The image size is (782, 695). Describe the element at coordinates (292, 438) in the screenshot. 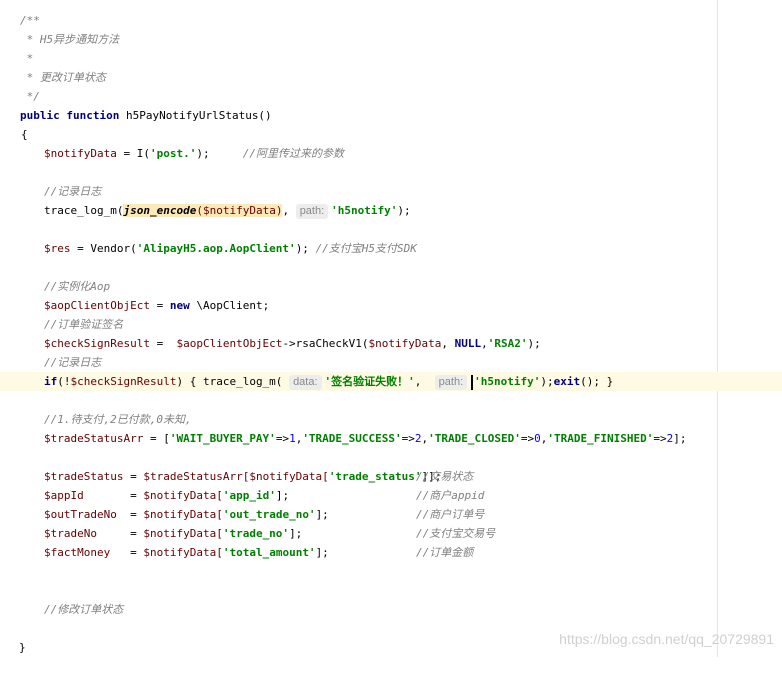

I see `number-literal: 1` at that location.